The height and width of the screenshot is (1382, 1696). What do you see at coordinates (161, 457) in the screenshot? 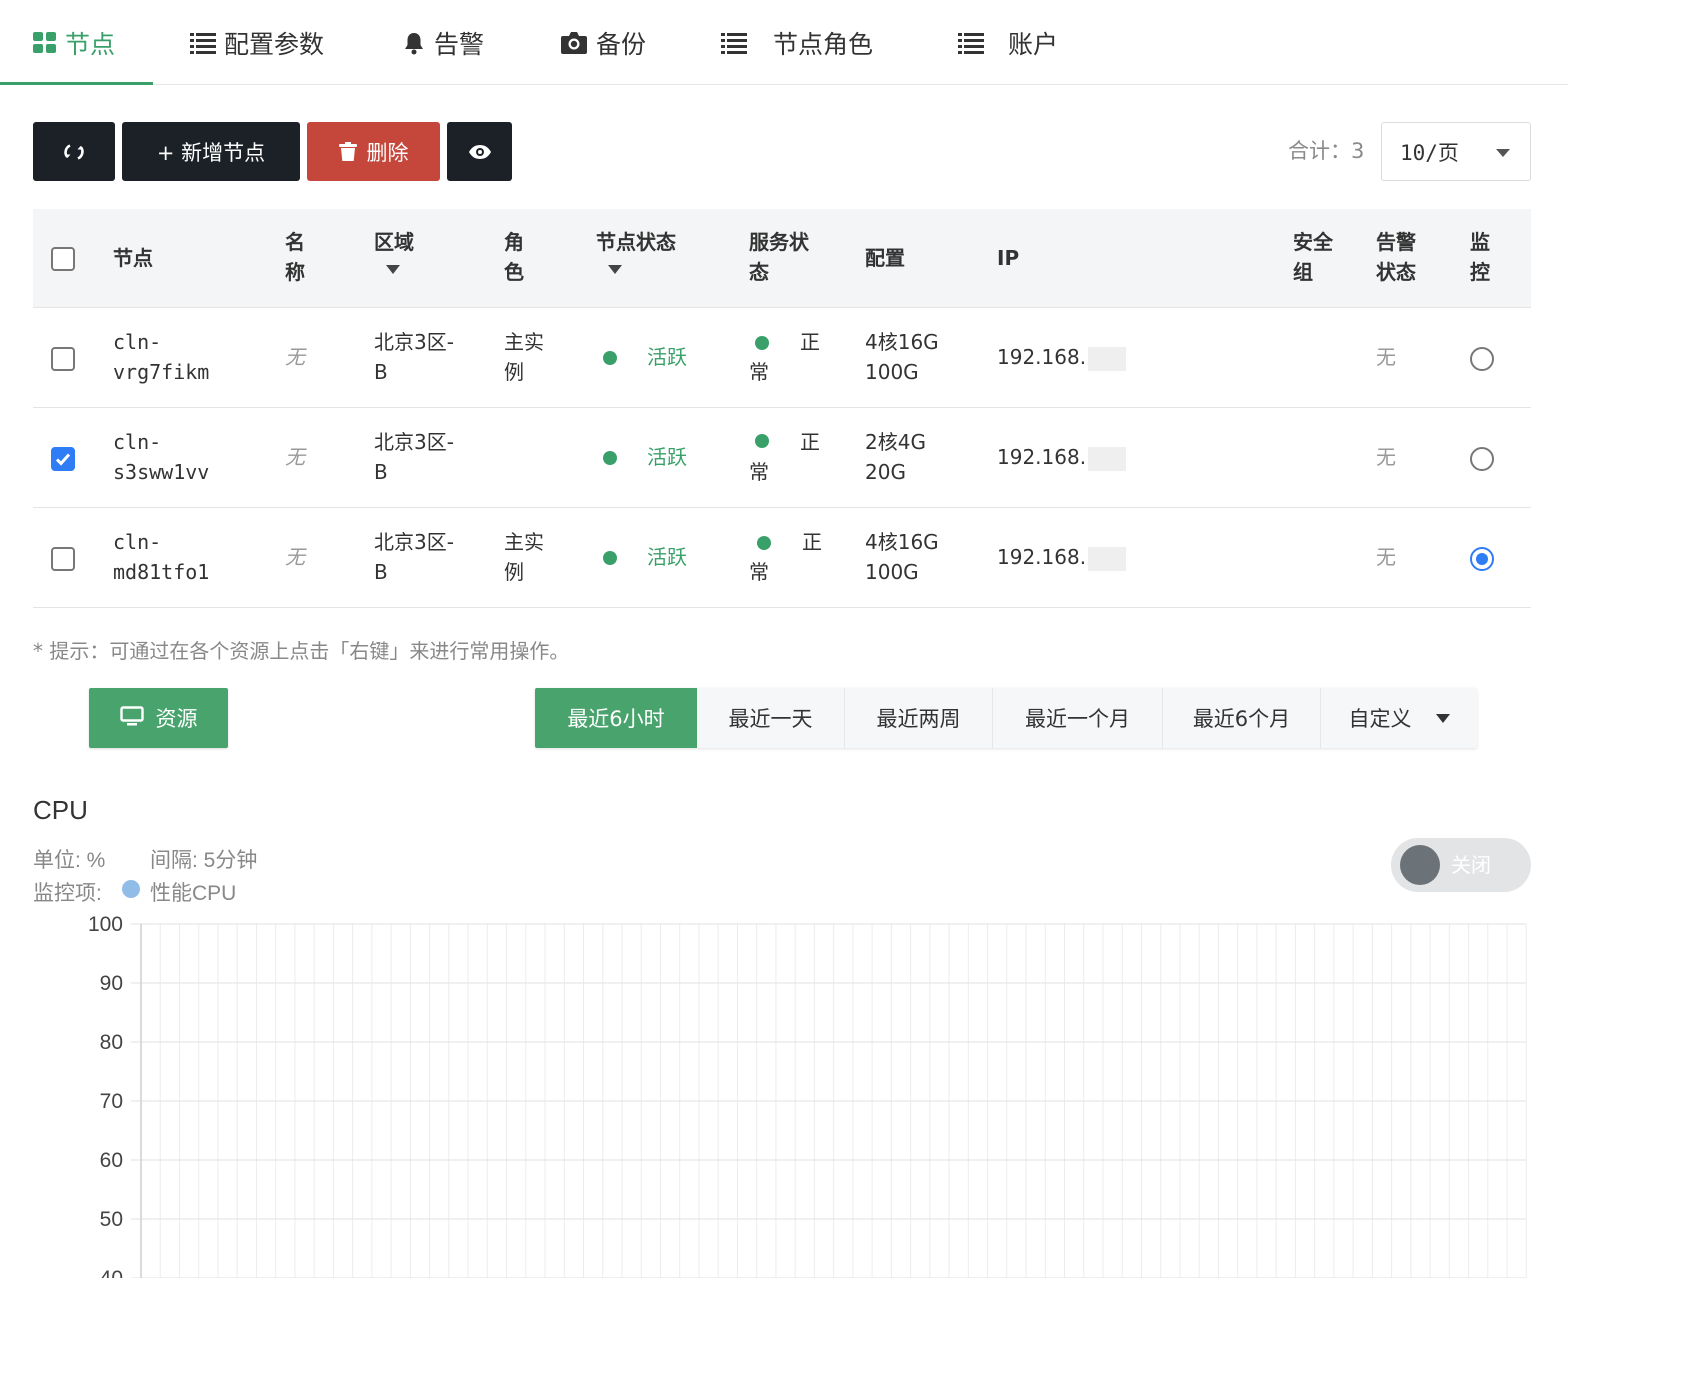
I see `node-id: cln-s3sww1vv` at bounding box center [161, 457].